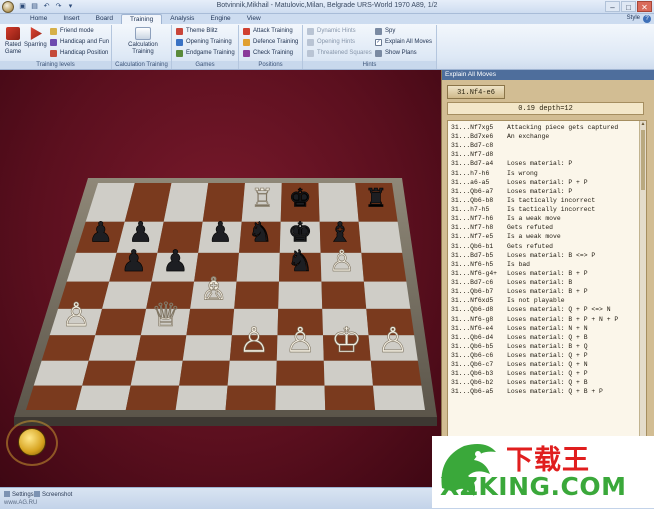  What do you see at coordinates (534, 319) in the screenshot?
I see `move-explanation-row: 31...Nf6-g8 Loses material: B + P + N + P` at bounding box center [534, 319].